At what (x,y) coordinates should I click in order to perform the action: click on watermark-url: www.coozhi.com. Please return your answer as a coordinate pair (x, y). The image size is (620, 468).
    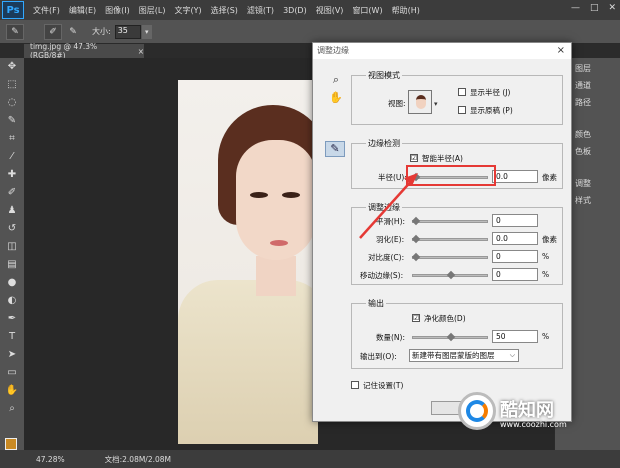
    Looking at the image, I should click on (533, 424).